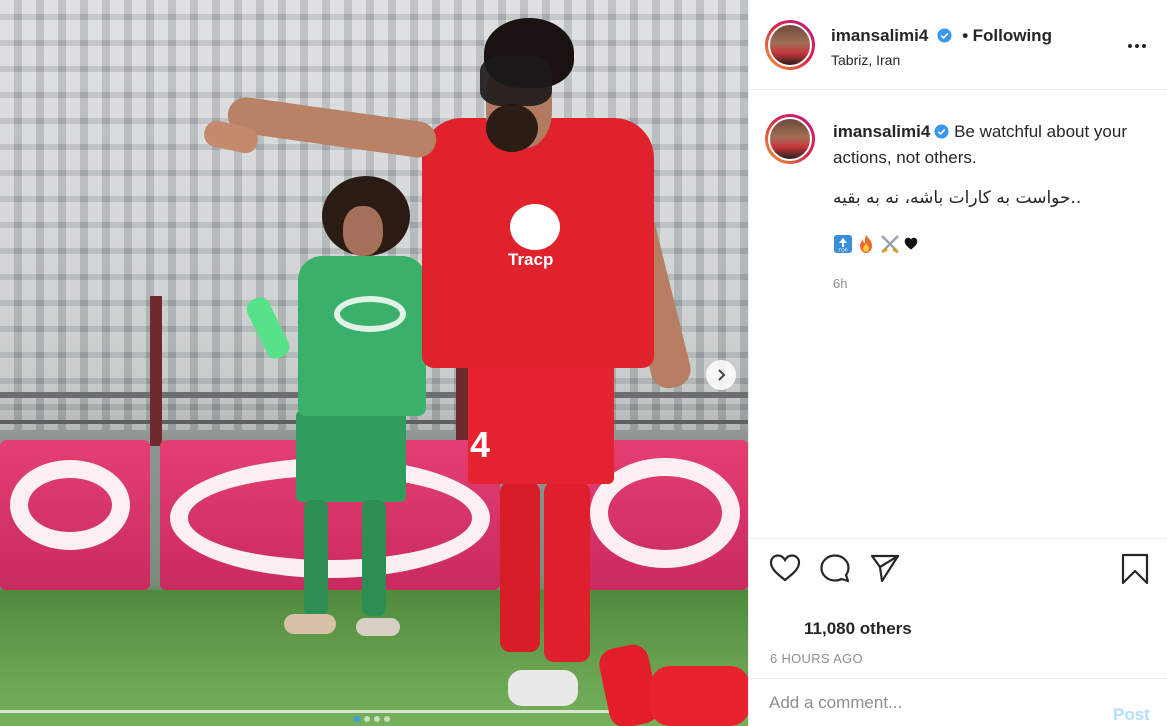 This screenshot has height=726, width=1167. I want to click on save-button, so click(1135, 571).